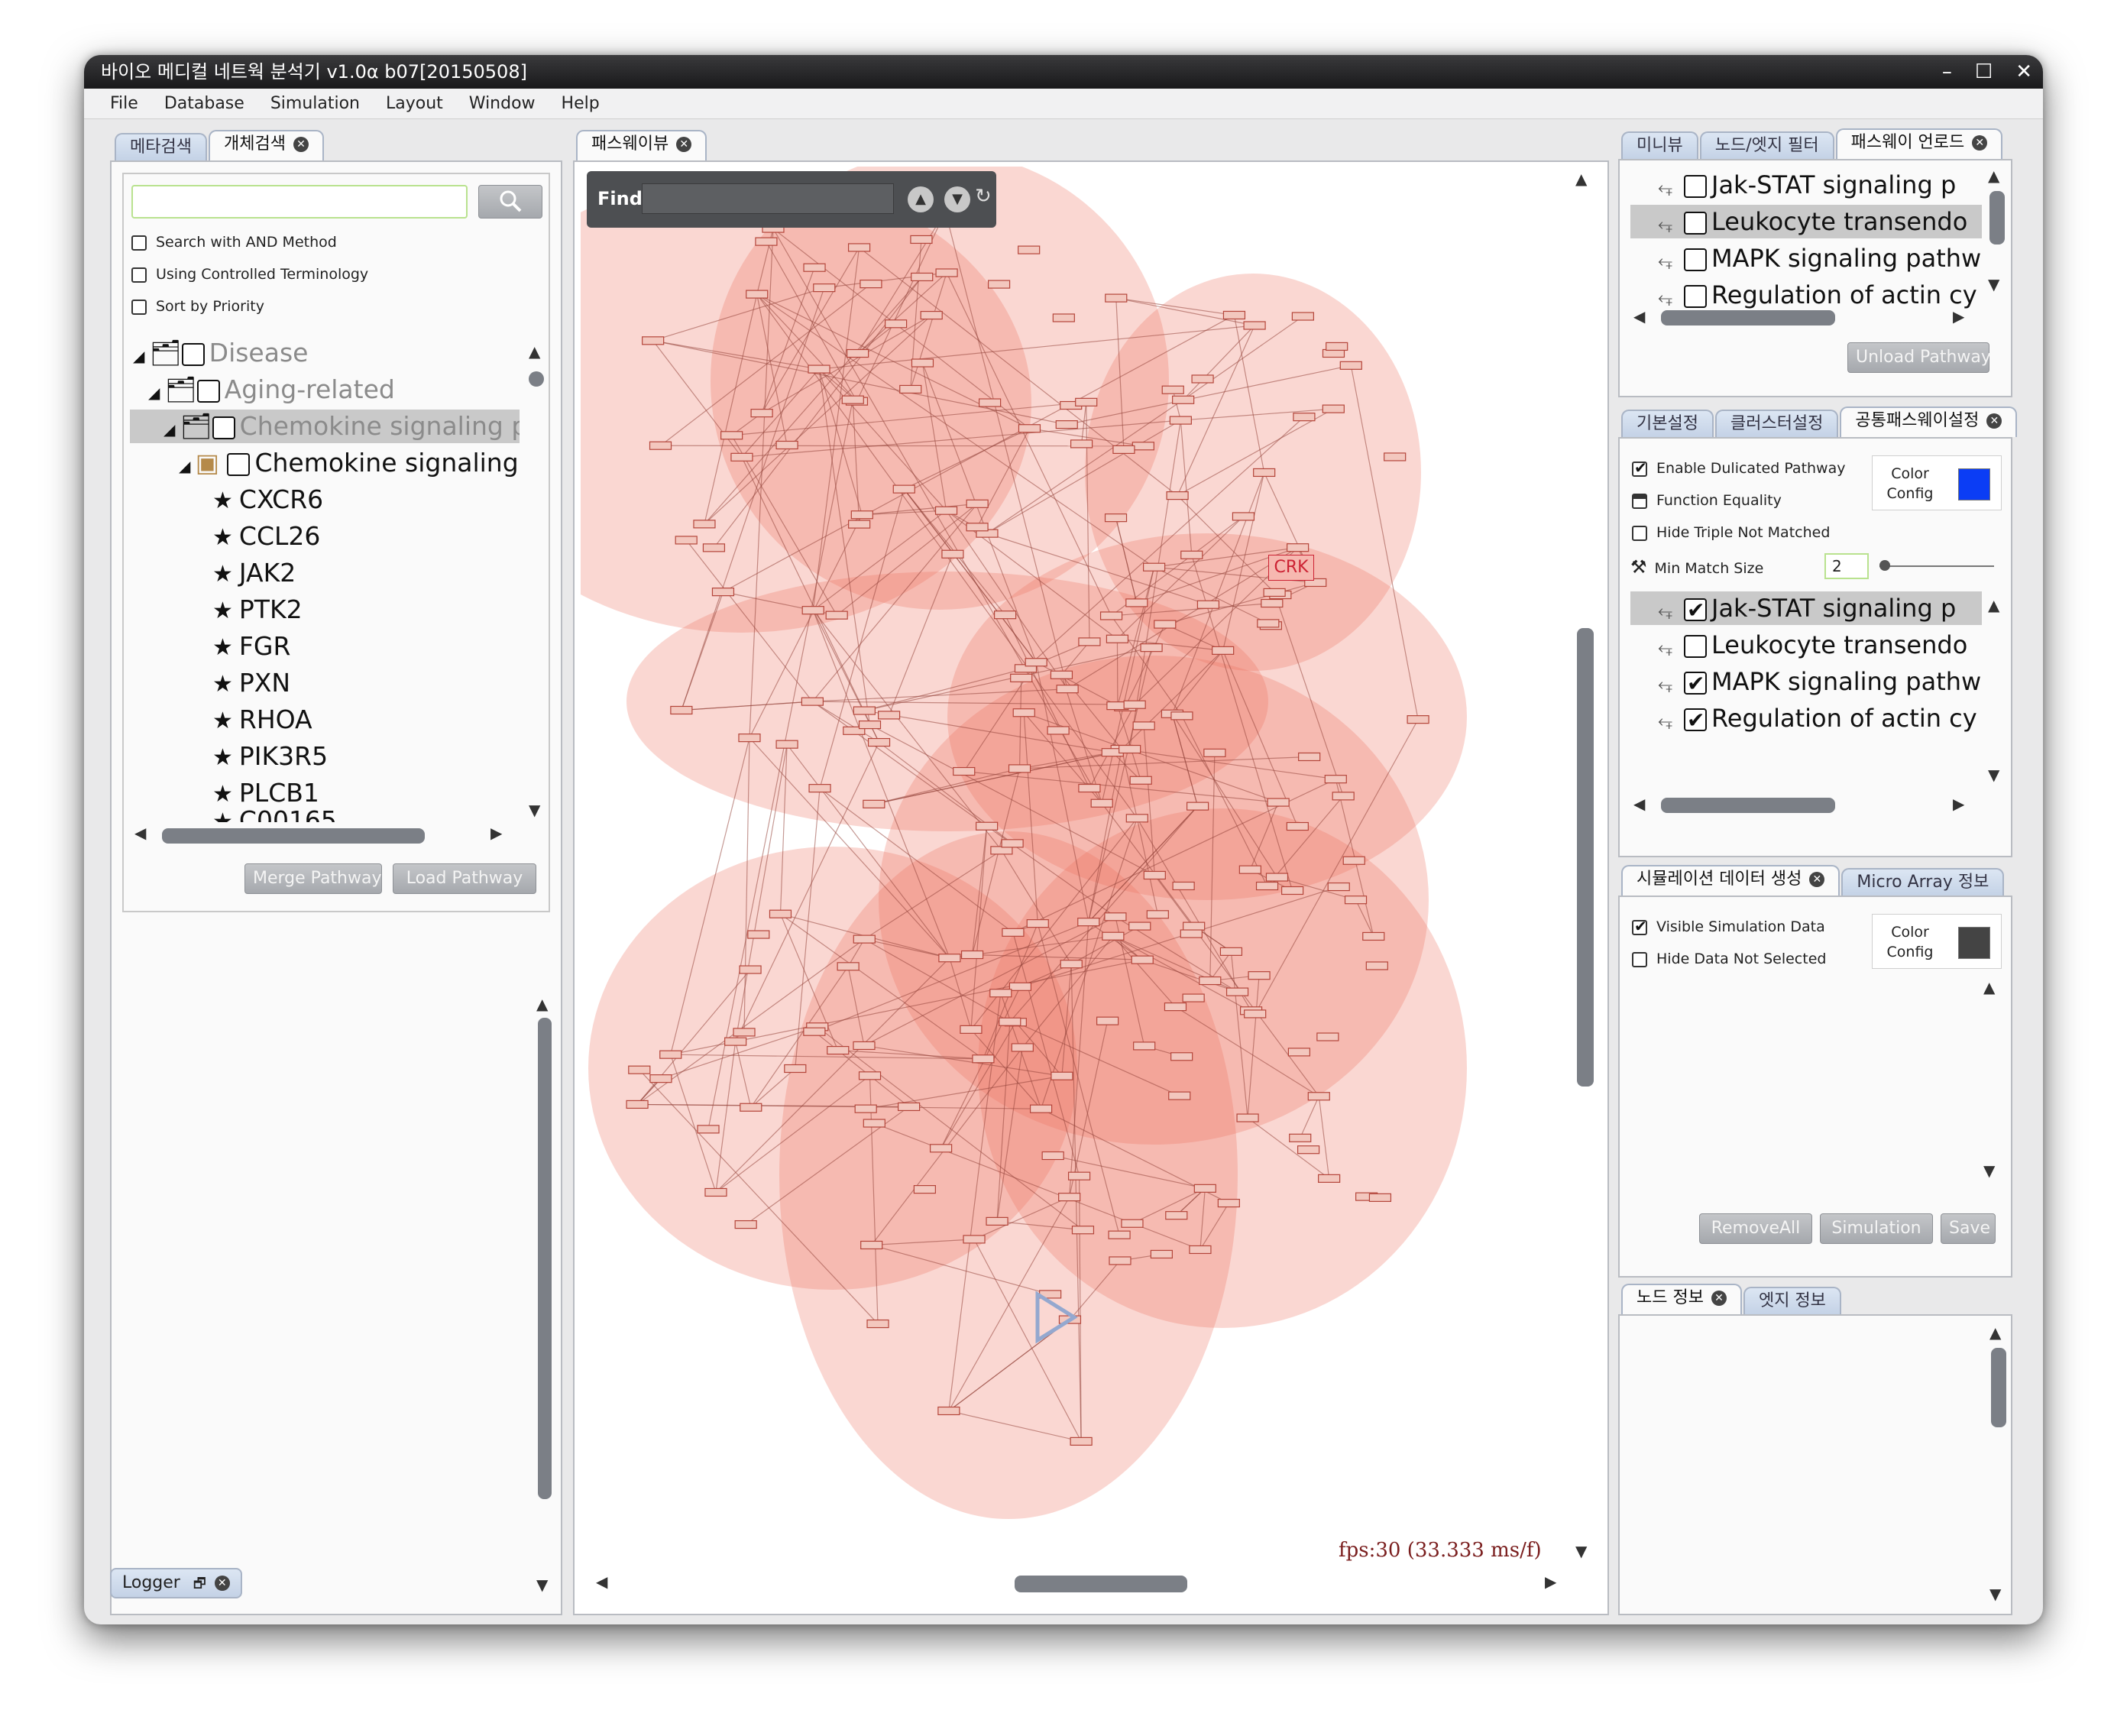 This screenshot has height=1736, width=2127. I want to click on option-hide-not-selected: Hide Data Not Selected, so click(1729, 959).